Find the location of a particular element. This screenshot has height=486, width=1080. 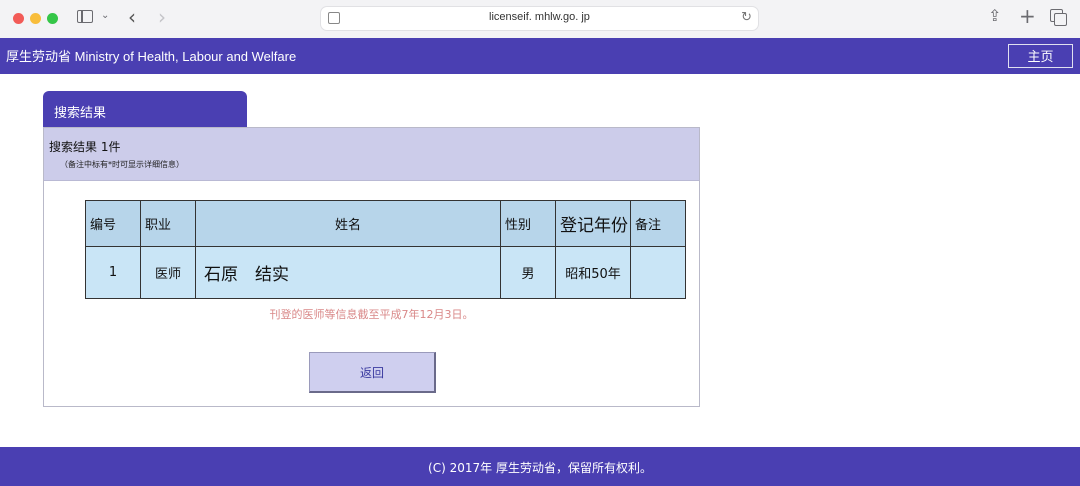

share-icon: ⇪ is located at coordinates (994, 16).